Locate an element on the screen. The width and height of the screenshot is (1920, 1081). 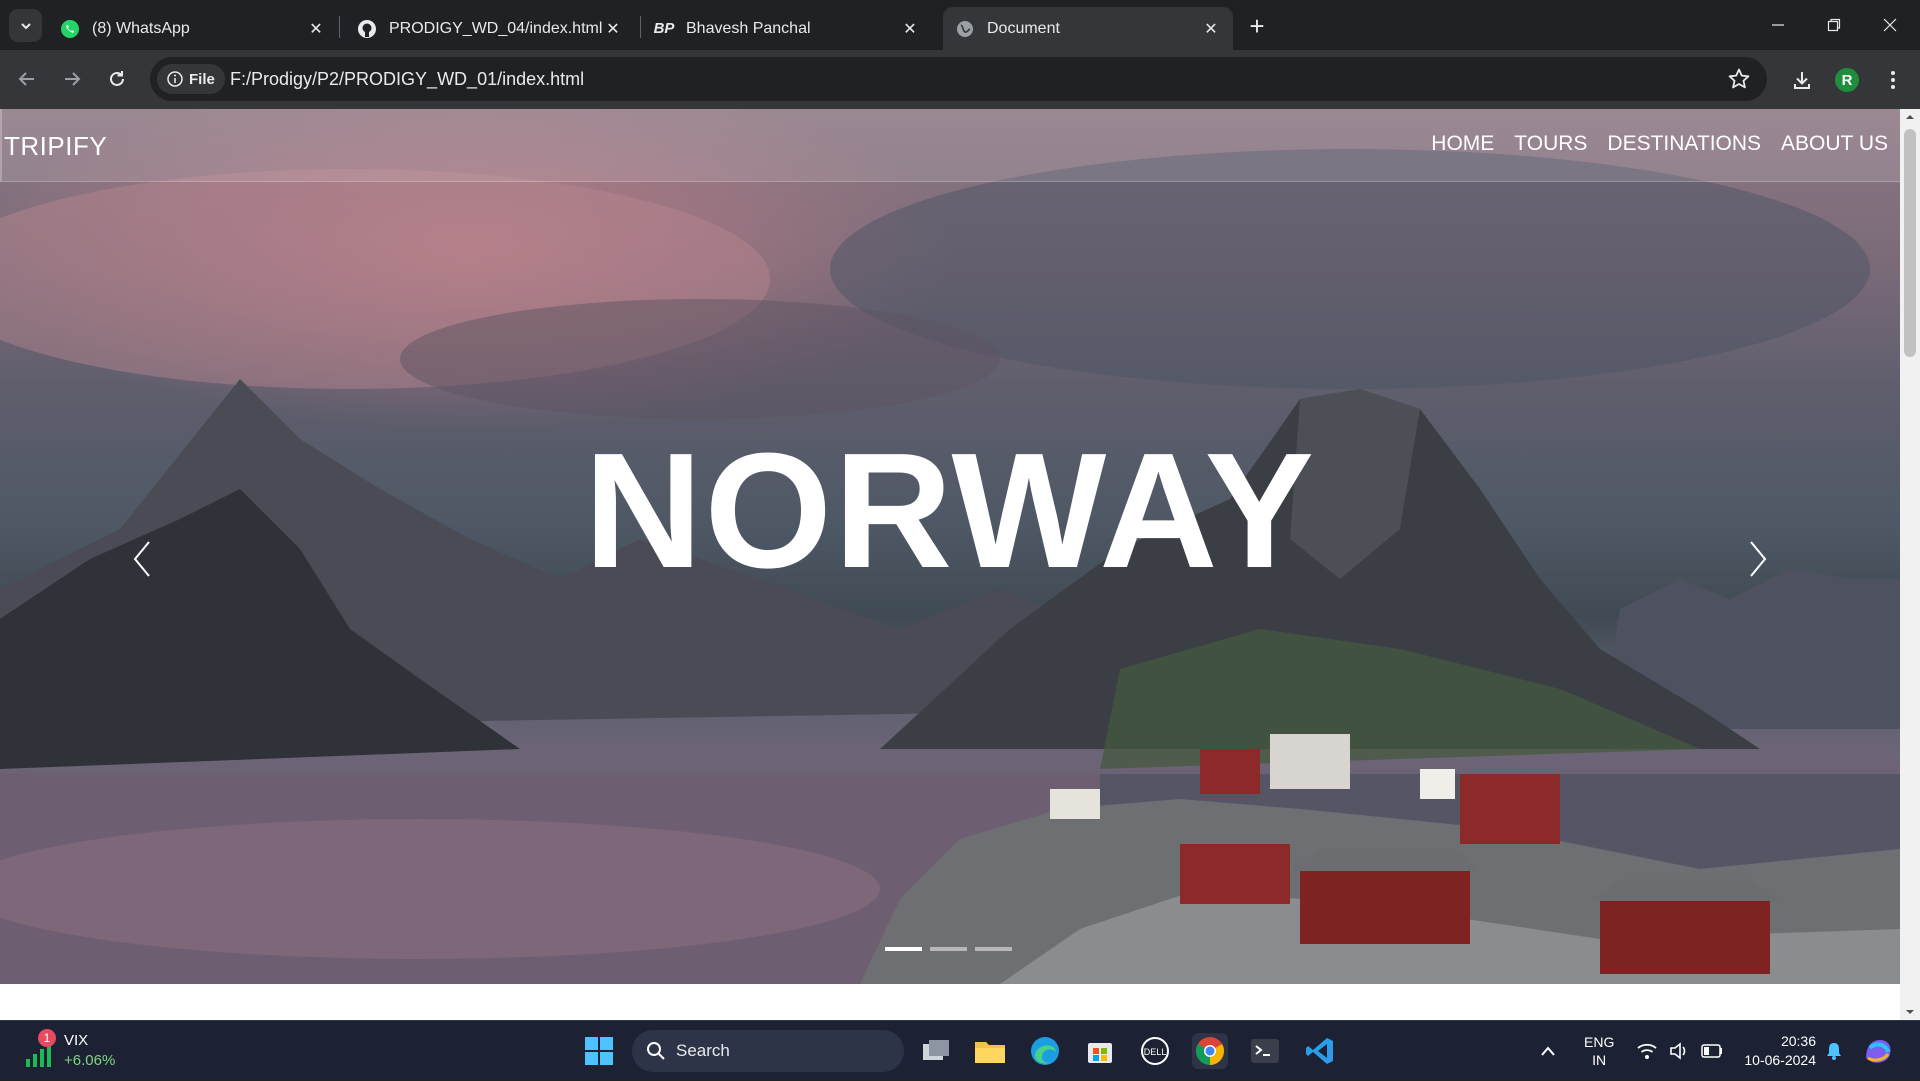
reload-icon is located at coordinates (117, 78).